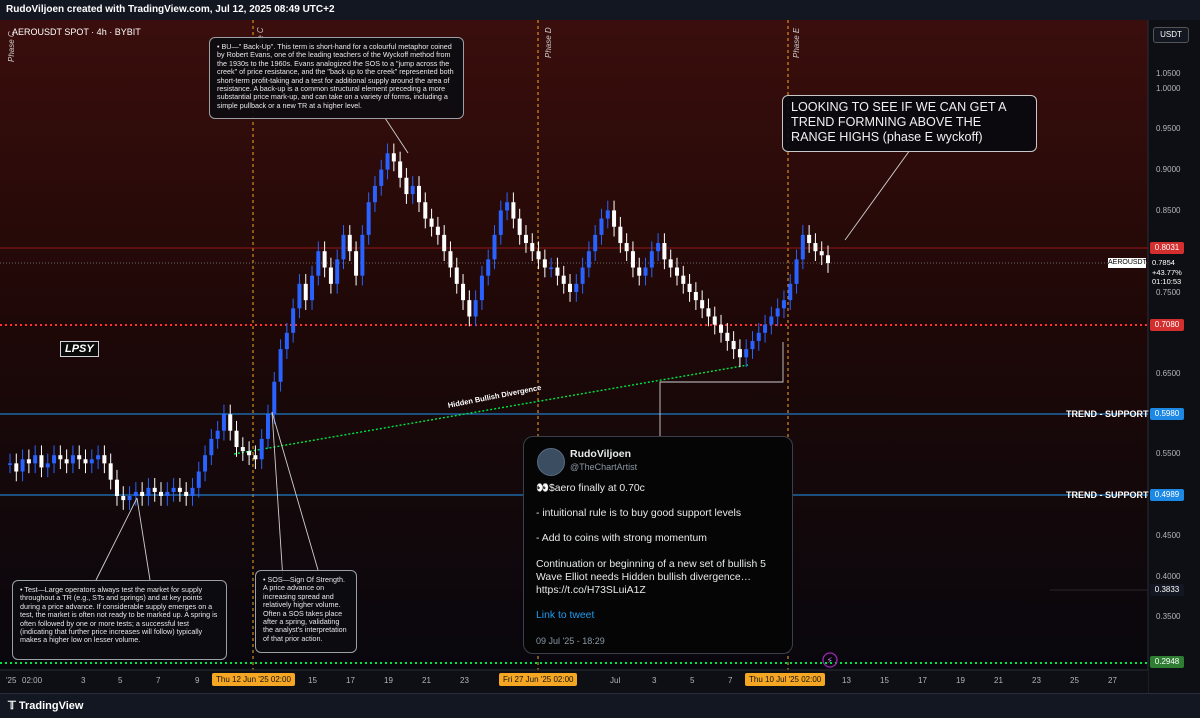  Describe the element at coordinates (120, 680) in the screenshot. I see `time-tick: 5` at that location.